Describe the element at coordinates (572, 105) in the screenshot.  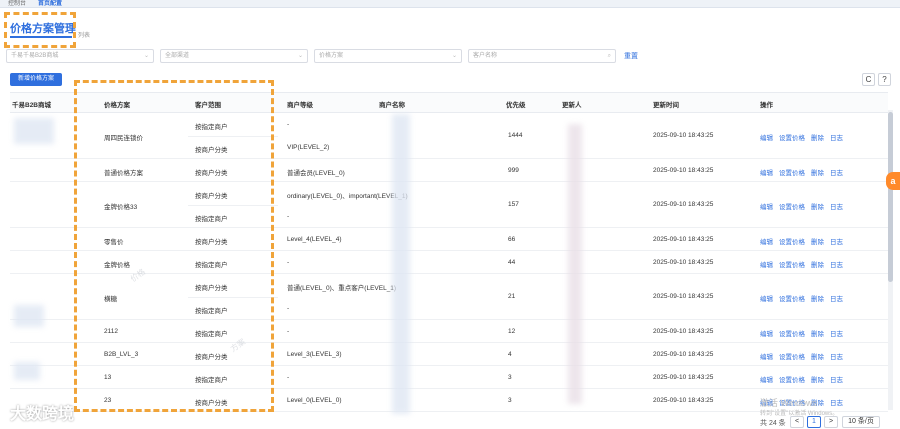
I see `col-updater: 更新人` at that location.